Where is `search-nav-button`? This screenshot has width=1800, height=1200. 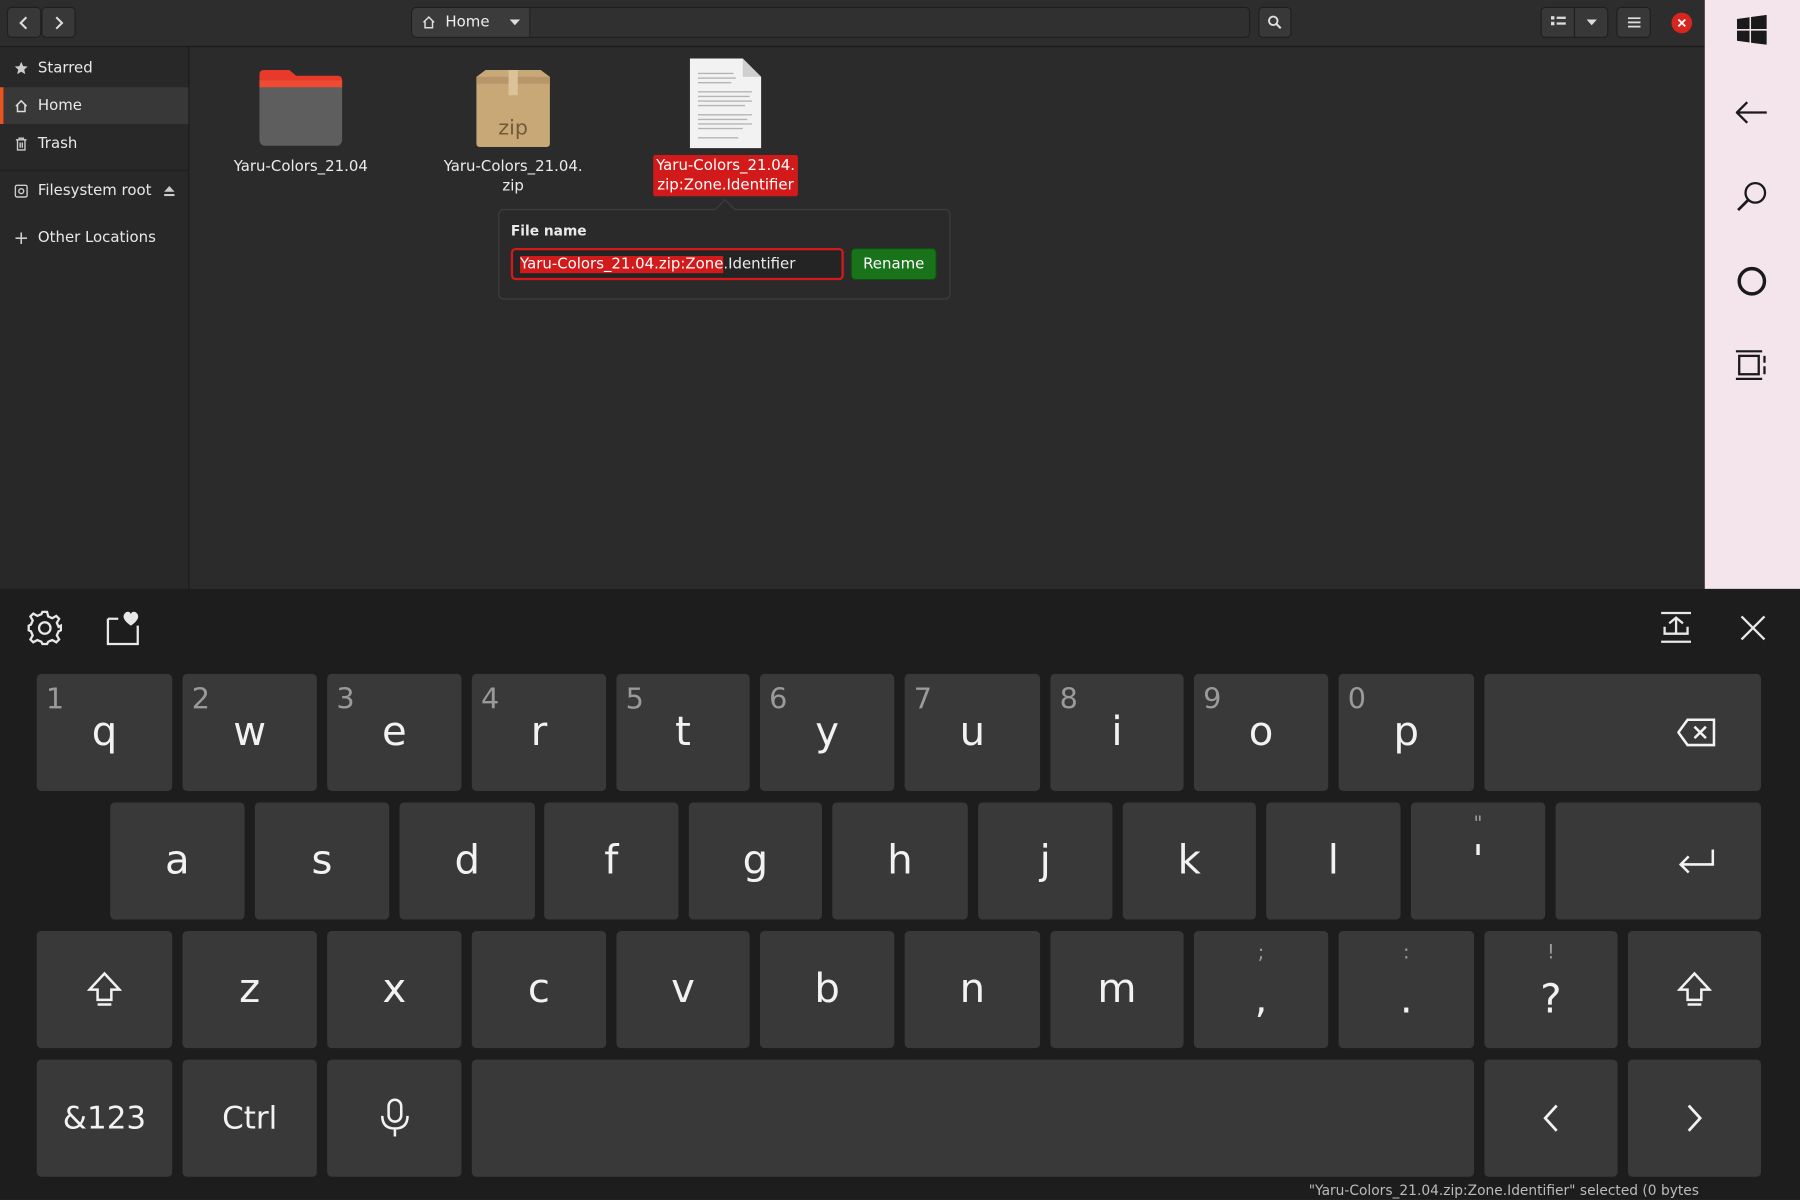
search-nav-button is located at coordinates (1752, 196).